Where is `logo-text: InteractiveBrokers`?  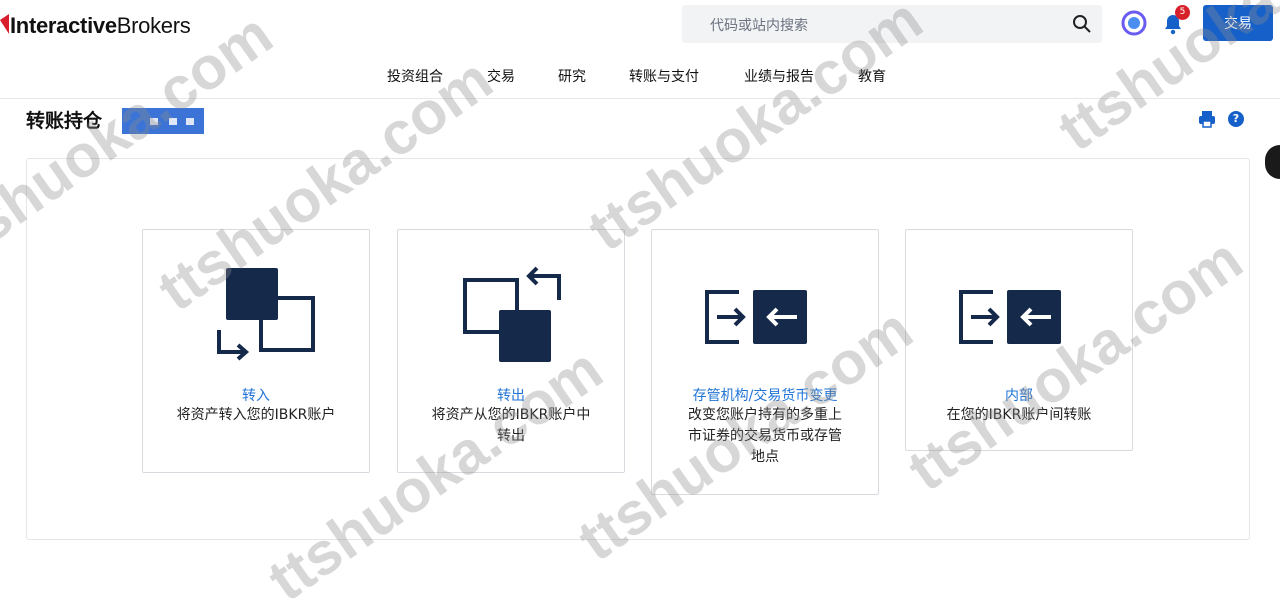 logo-text: InteractiveBrokers is located at coordinates (100, 25).